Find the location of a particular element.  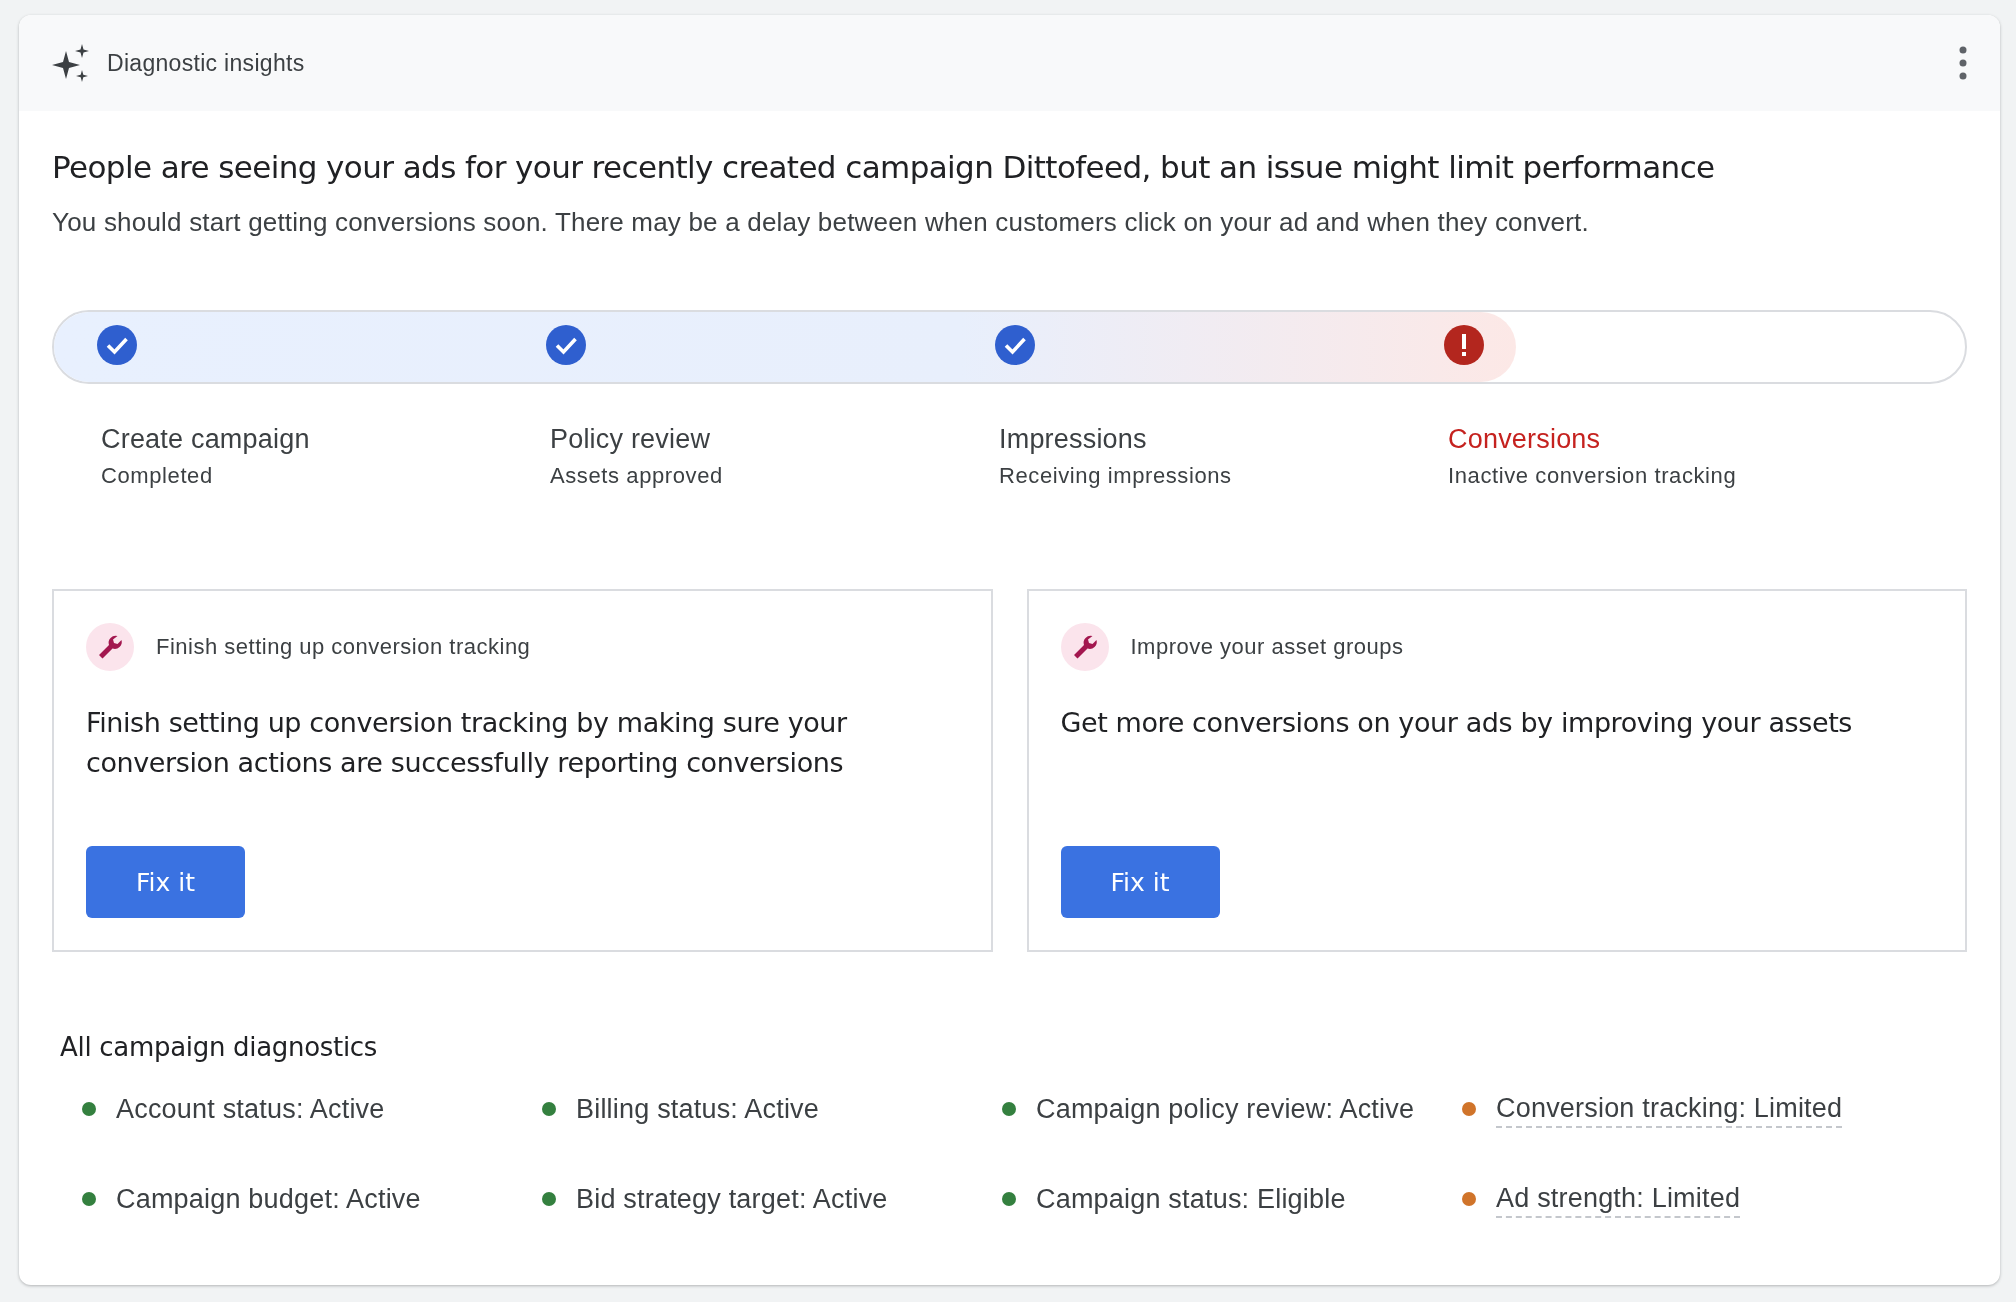

step-label: Create campaign is located at coordinates (206, 439).